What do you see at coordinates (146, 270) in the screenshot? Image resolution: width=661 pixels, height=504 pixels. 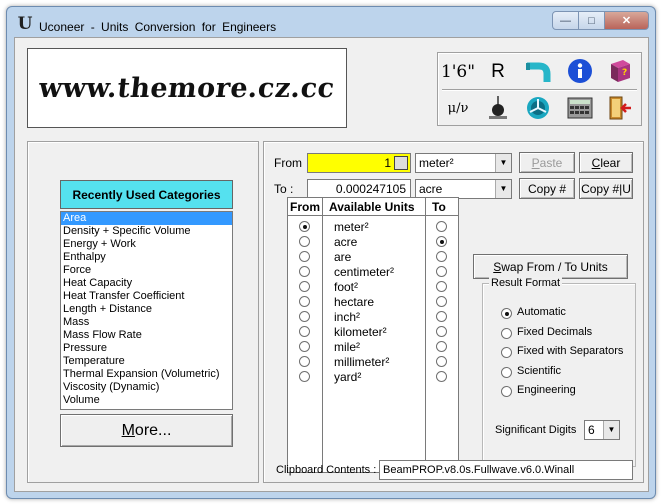 I see `category-item: Force` at bounding box center [146, 270].